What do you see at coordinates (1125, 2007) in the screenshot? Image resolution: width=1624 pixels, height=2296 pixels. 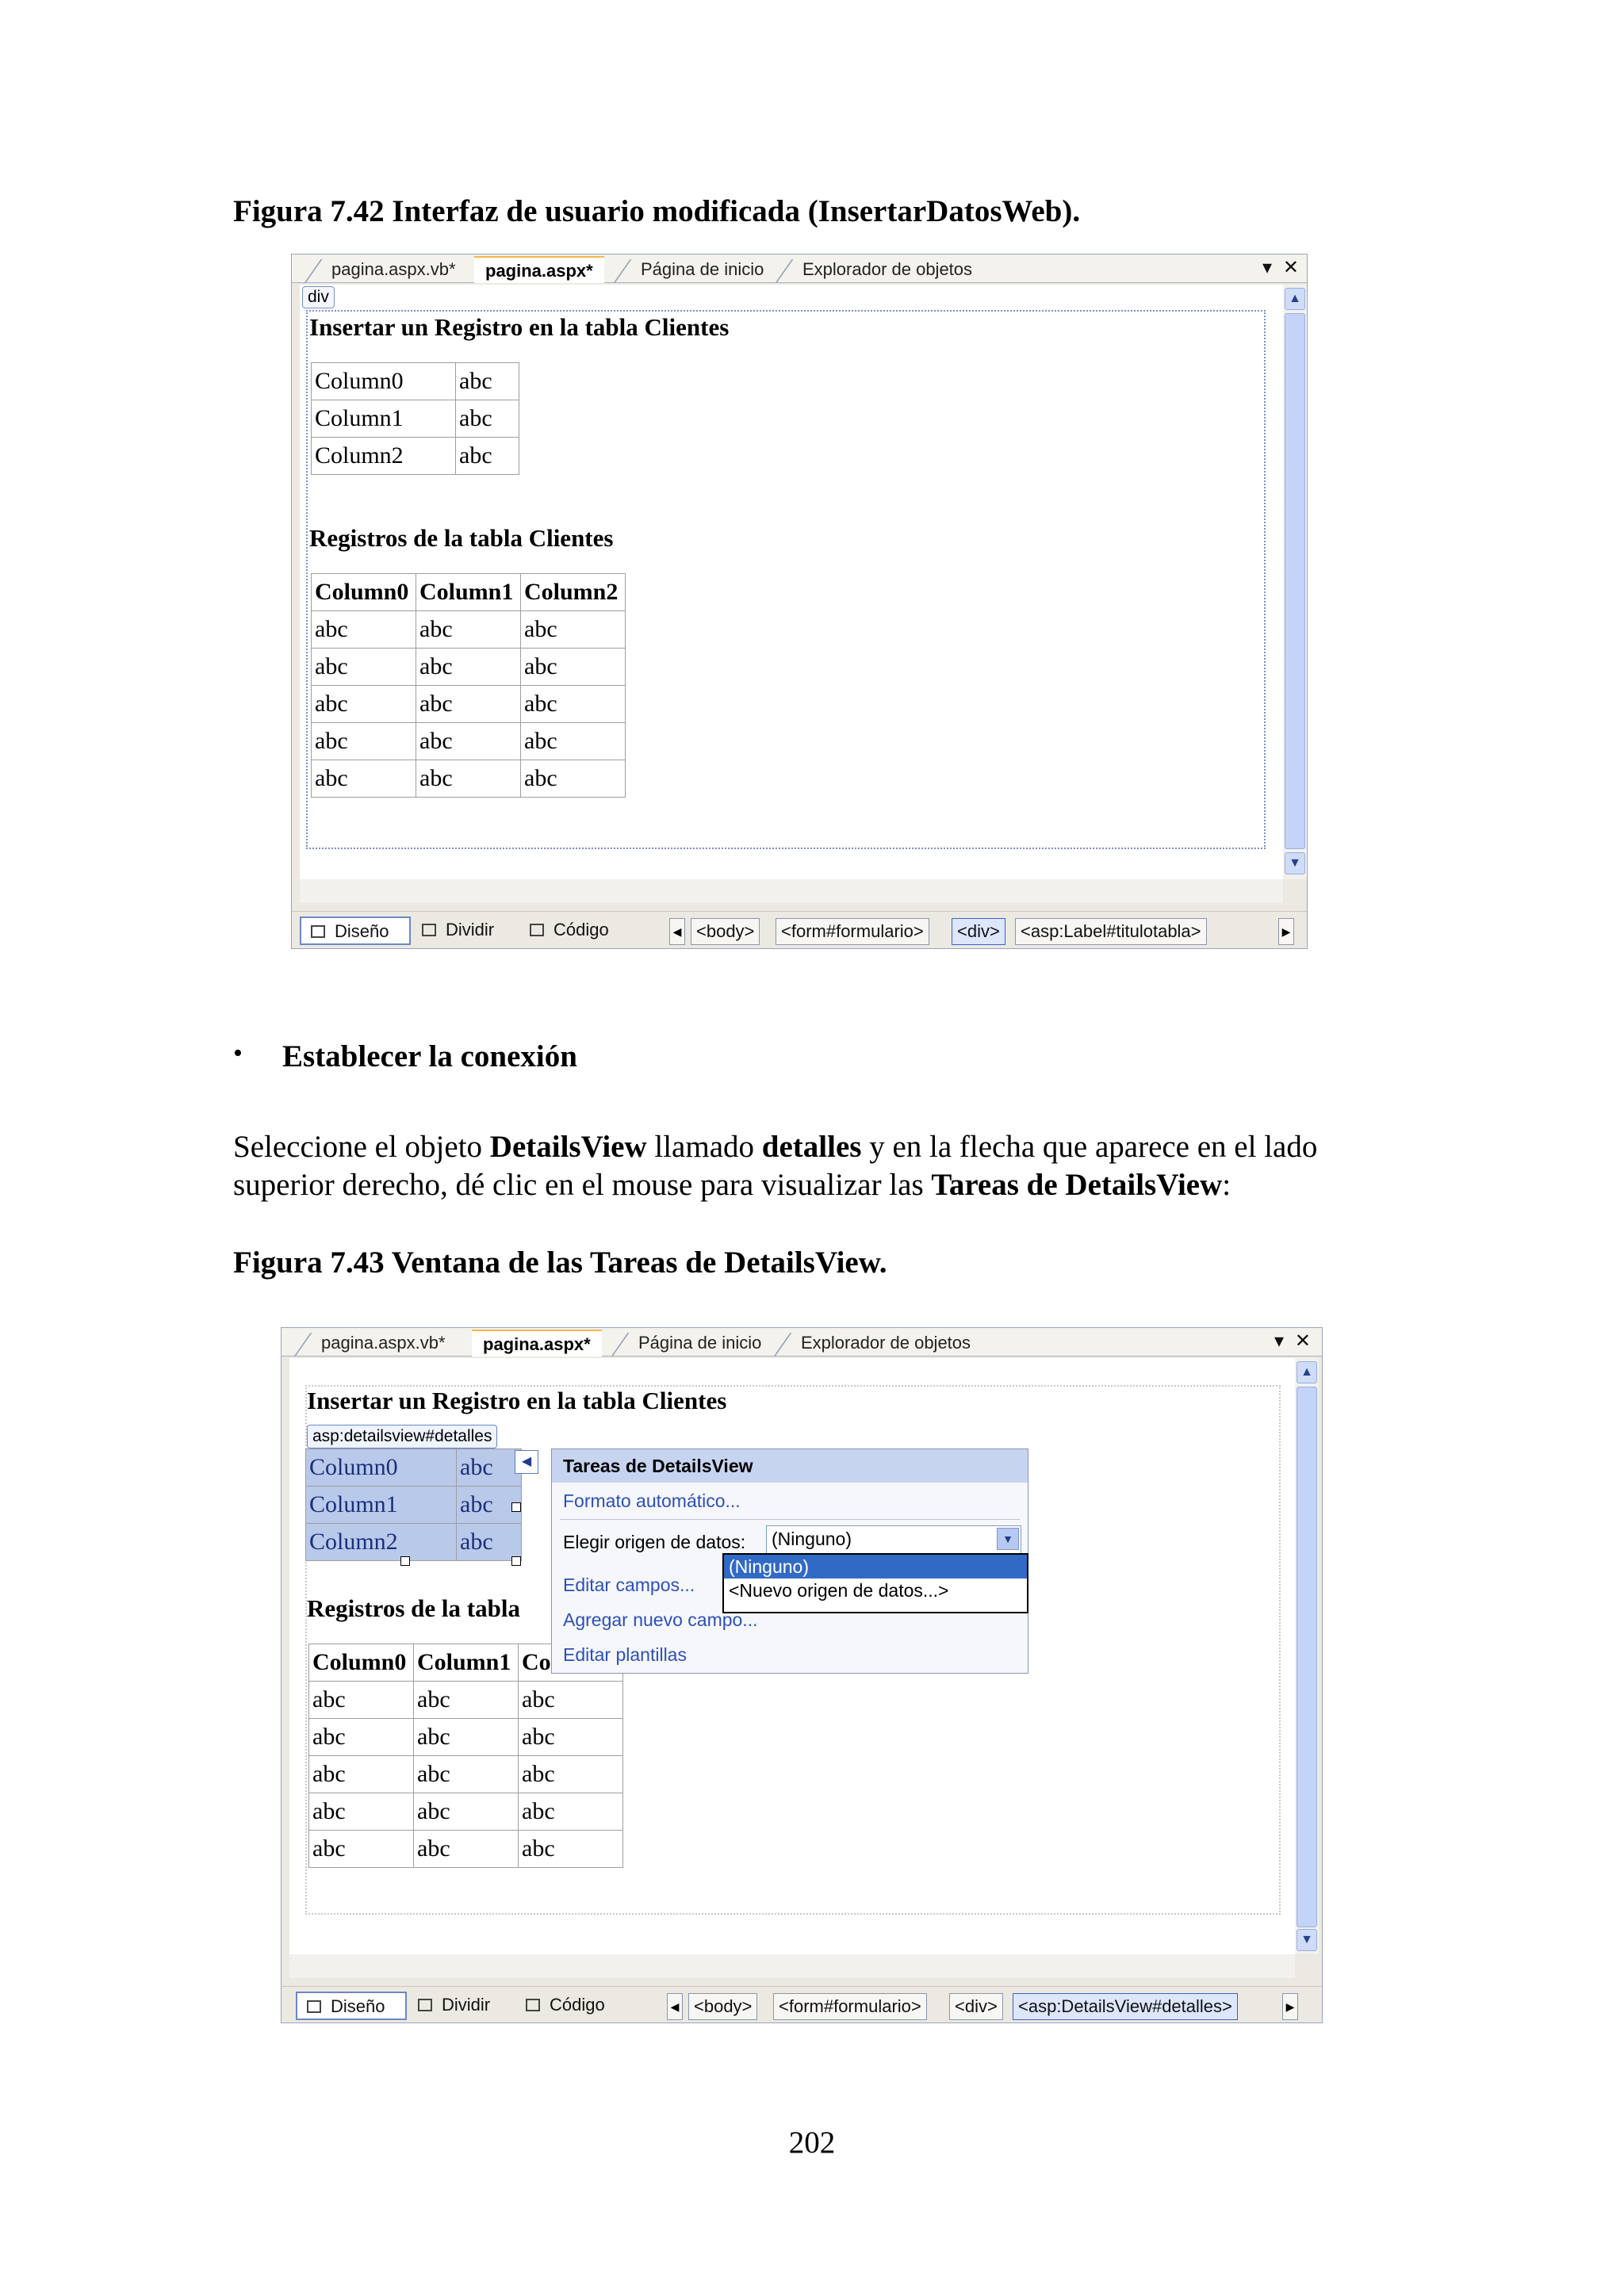 I see `breadcrumb-detailsview: <asp:DetailsView#detalles>` at bounding box center [1125, 2007].